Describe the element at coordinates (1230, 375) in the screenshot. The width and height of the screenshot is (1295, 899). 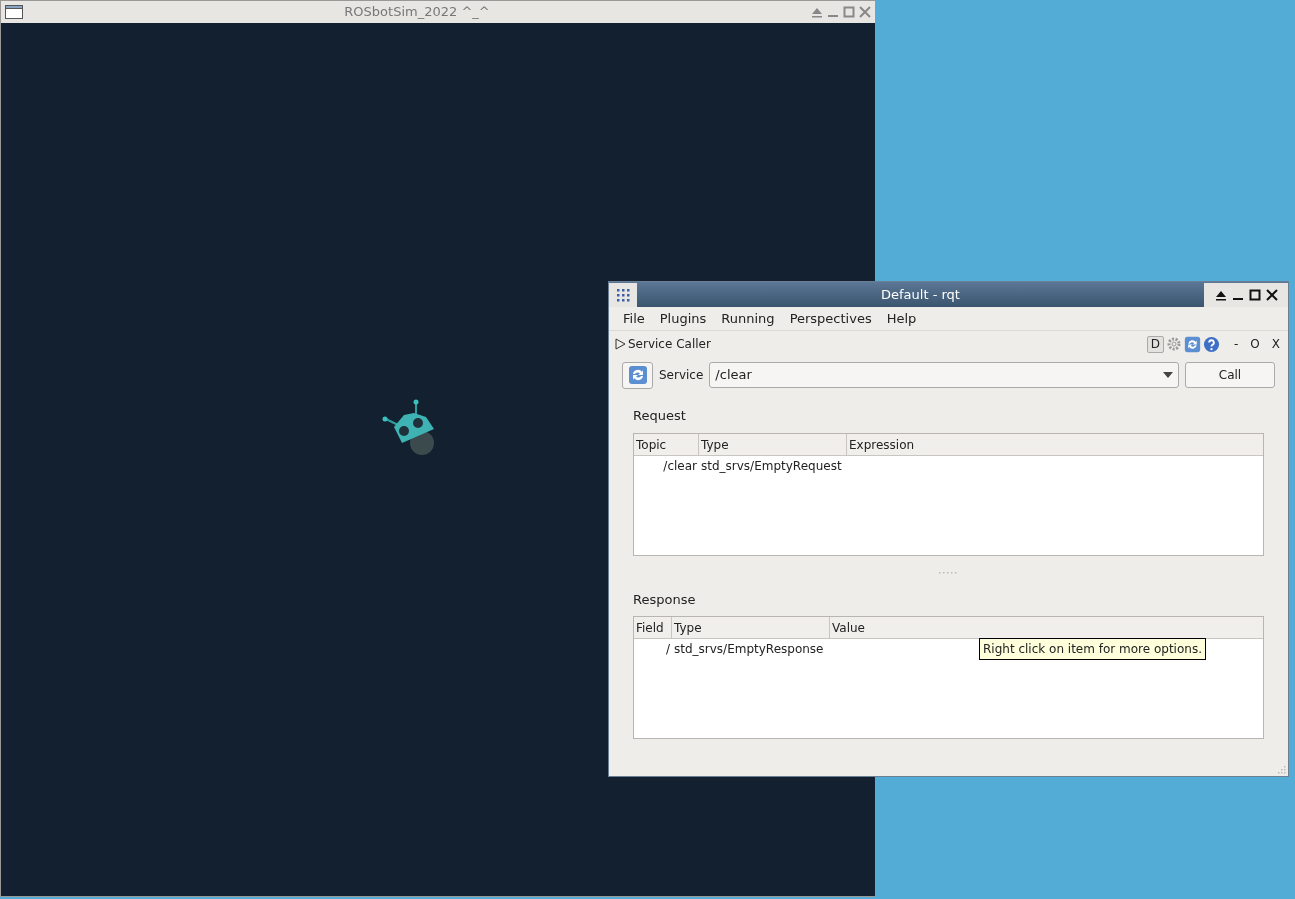
I see `call-button: Call` at that location.